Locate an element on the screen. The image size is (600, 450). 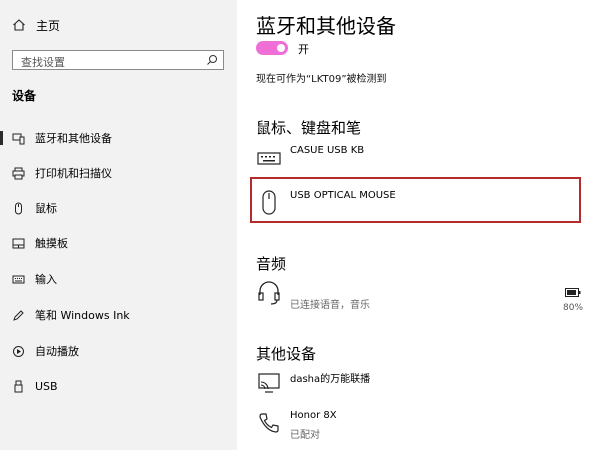
sidebar-item-label: 触摸板 is located at coordinates (51, 243).